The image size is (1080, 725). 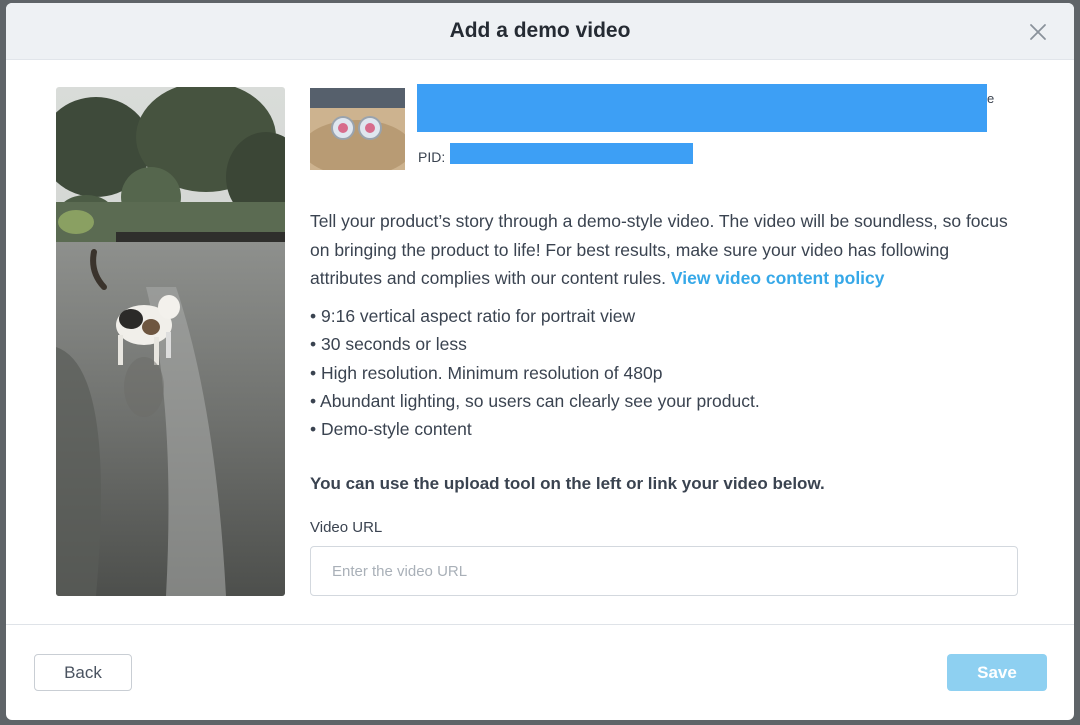 What do you see at coordinates (357, 129) in the screenshot?
I see `product-thumbnail` at bounding box center [357, 129].